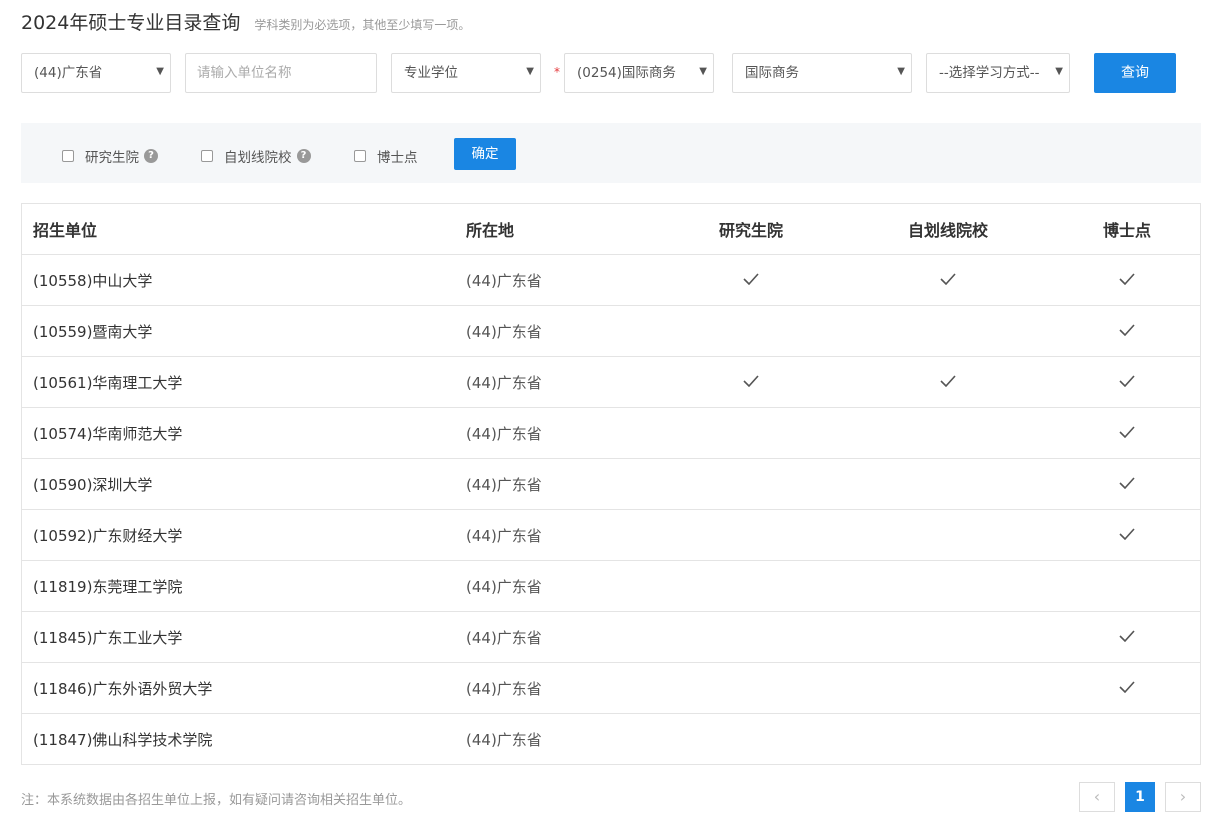  I want to click on unit-name-input: 请输入单位名称, so click(281, 73).